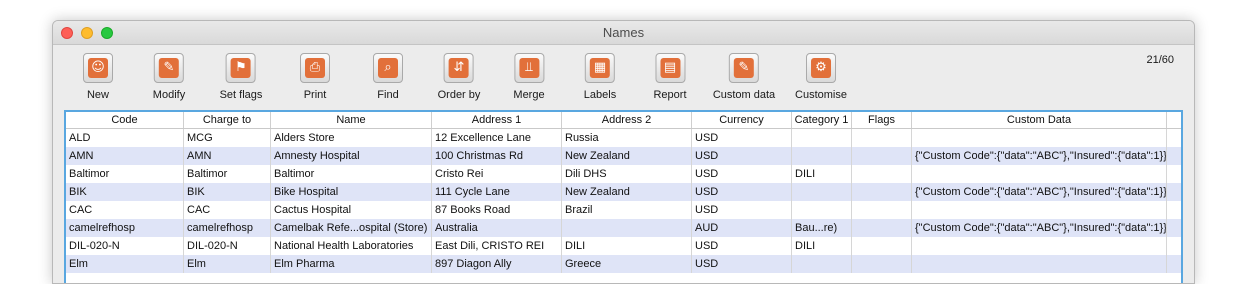  What do you see at coordinates (227, 246) in the screenshot?
I see `cell-charge-to: DIL-020-N` at bounding box center [227, 246].